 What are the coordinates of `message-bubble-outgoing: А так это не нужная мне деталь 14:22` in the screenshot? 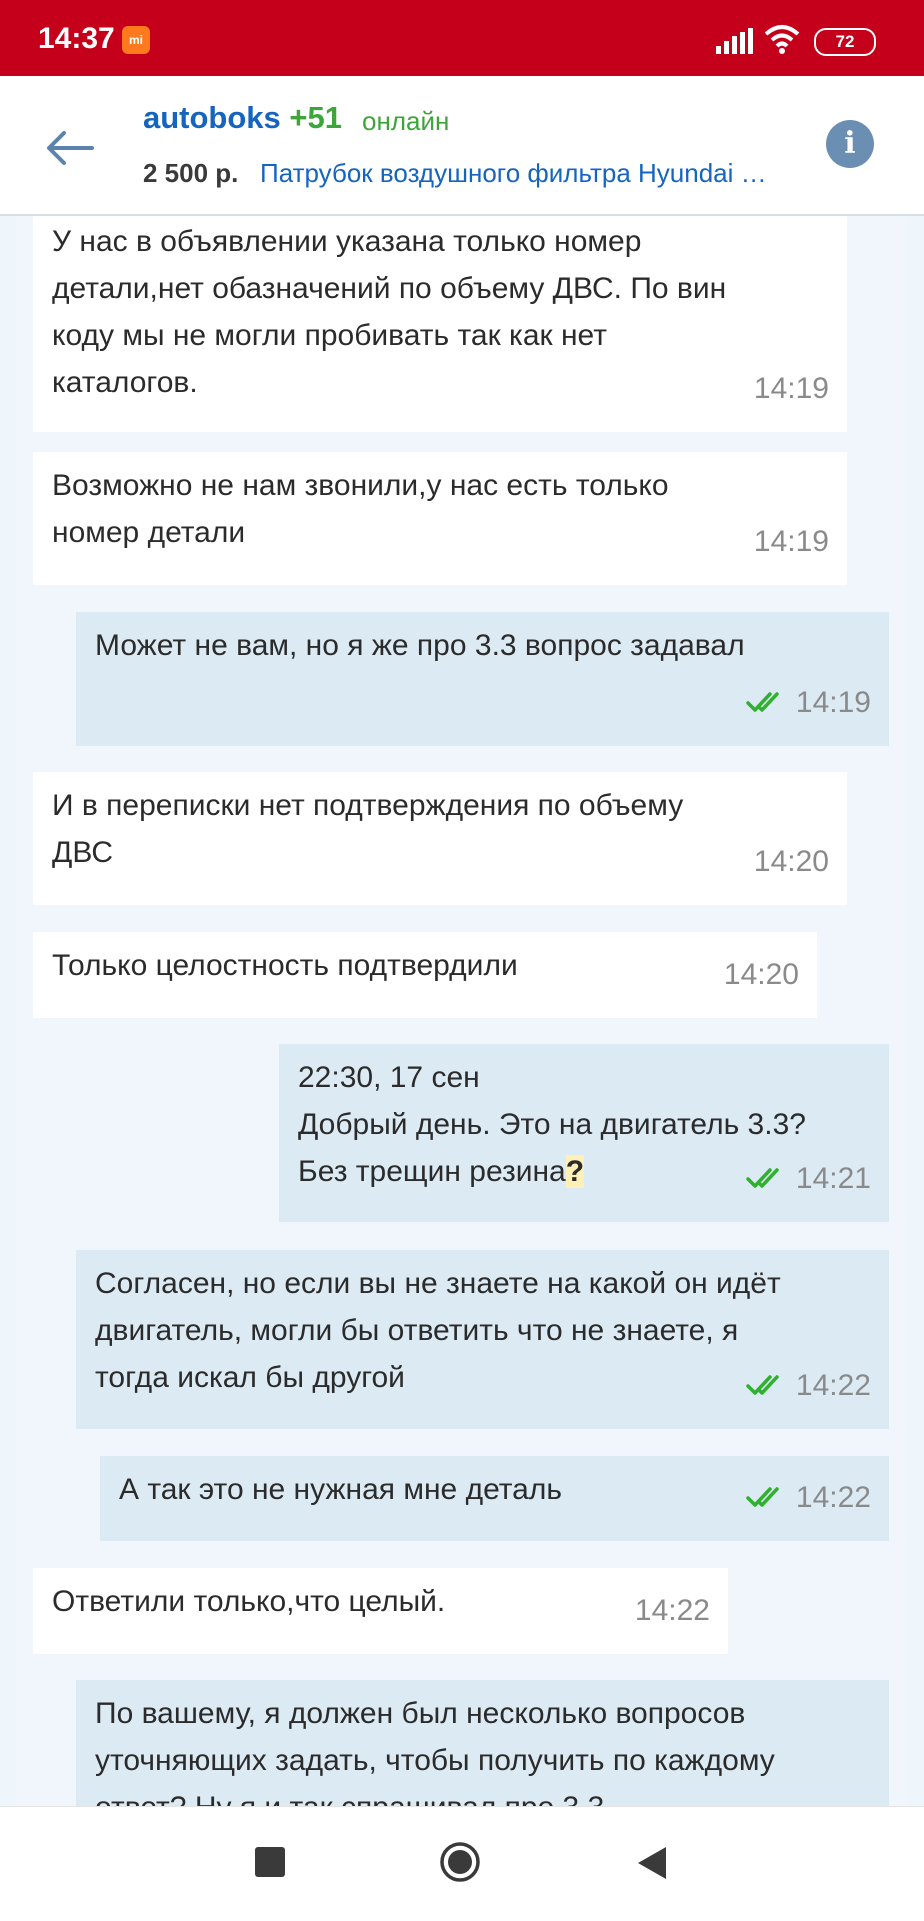 It's located at (494, 1498).